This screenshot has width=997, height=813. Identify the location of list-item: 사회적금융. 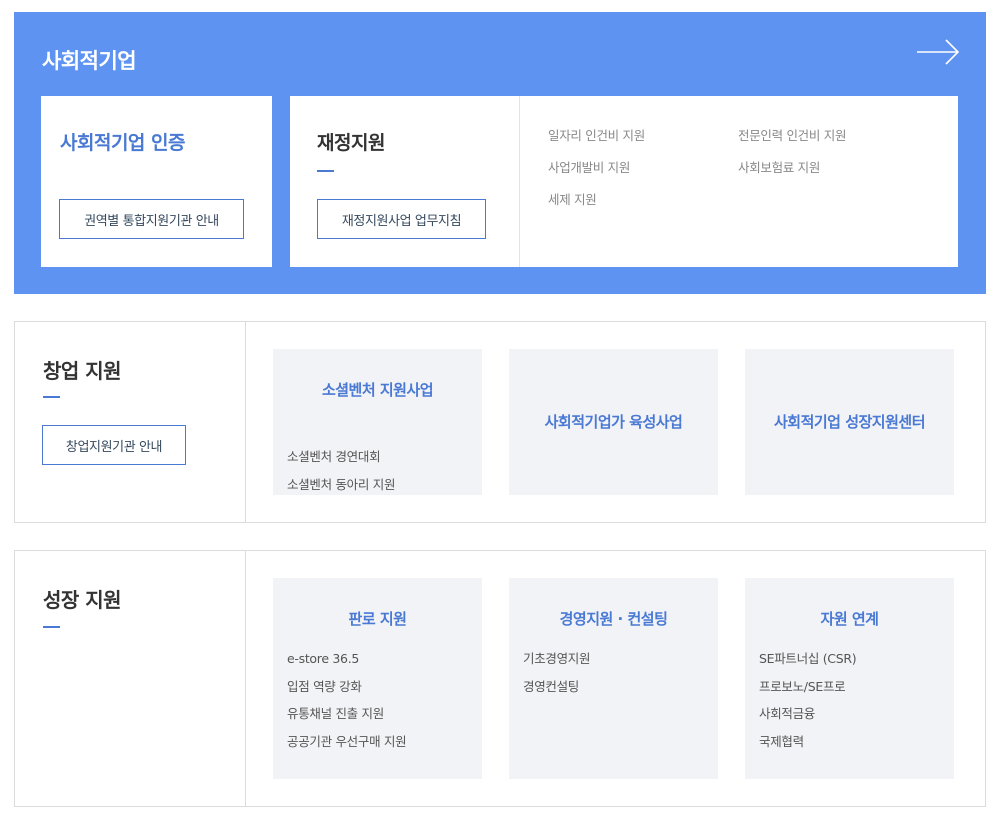
(807, 714).